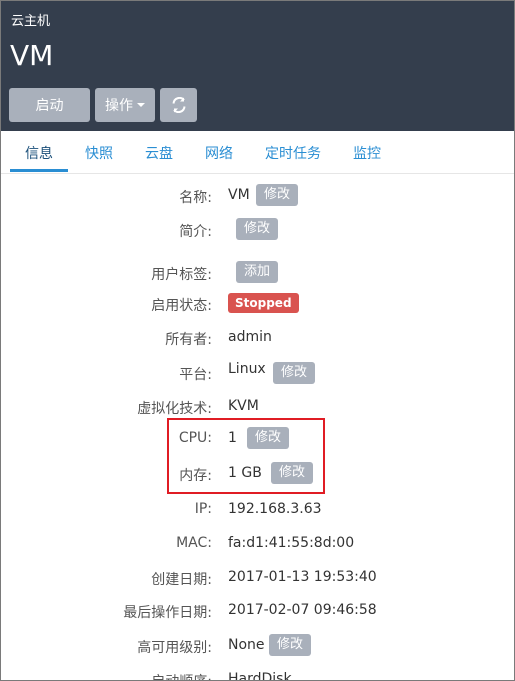  What do you see at coordinates (181, 675) in the screenshot?
I see `boot-order-label: 启动顺序:` at bounding box center [181, 675].